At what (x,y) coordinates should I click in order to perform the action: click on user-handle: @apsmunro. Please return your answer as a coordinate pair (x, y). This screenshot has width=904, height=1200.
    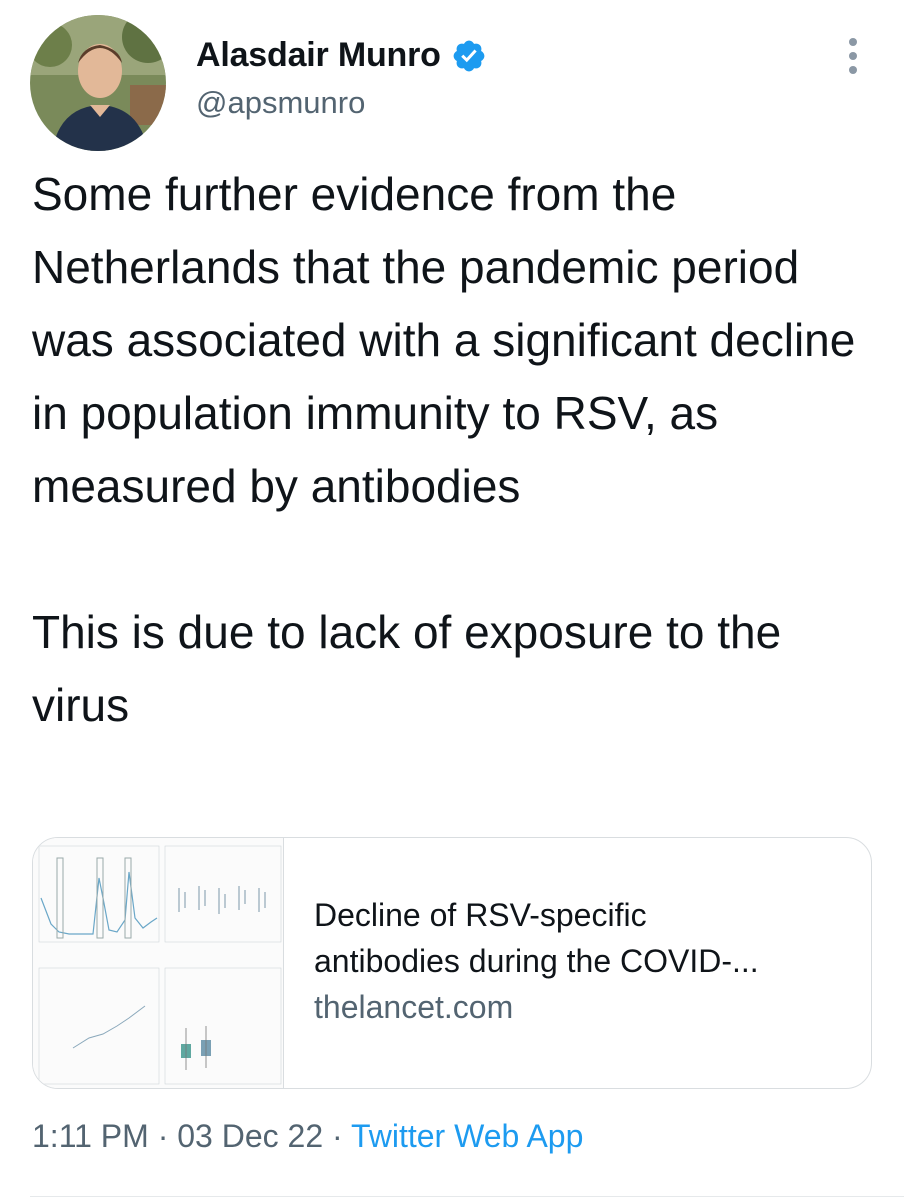
    Looking at the image, I should click on (341, 103).